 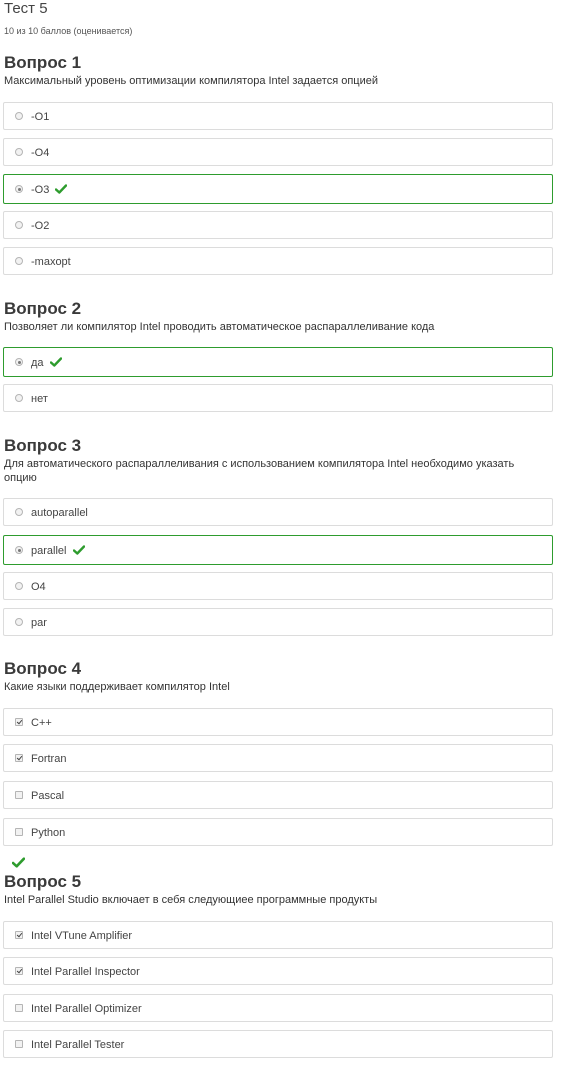 I want to click on question-1-option-2: -O4, so click(x=278, y=152).